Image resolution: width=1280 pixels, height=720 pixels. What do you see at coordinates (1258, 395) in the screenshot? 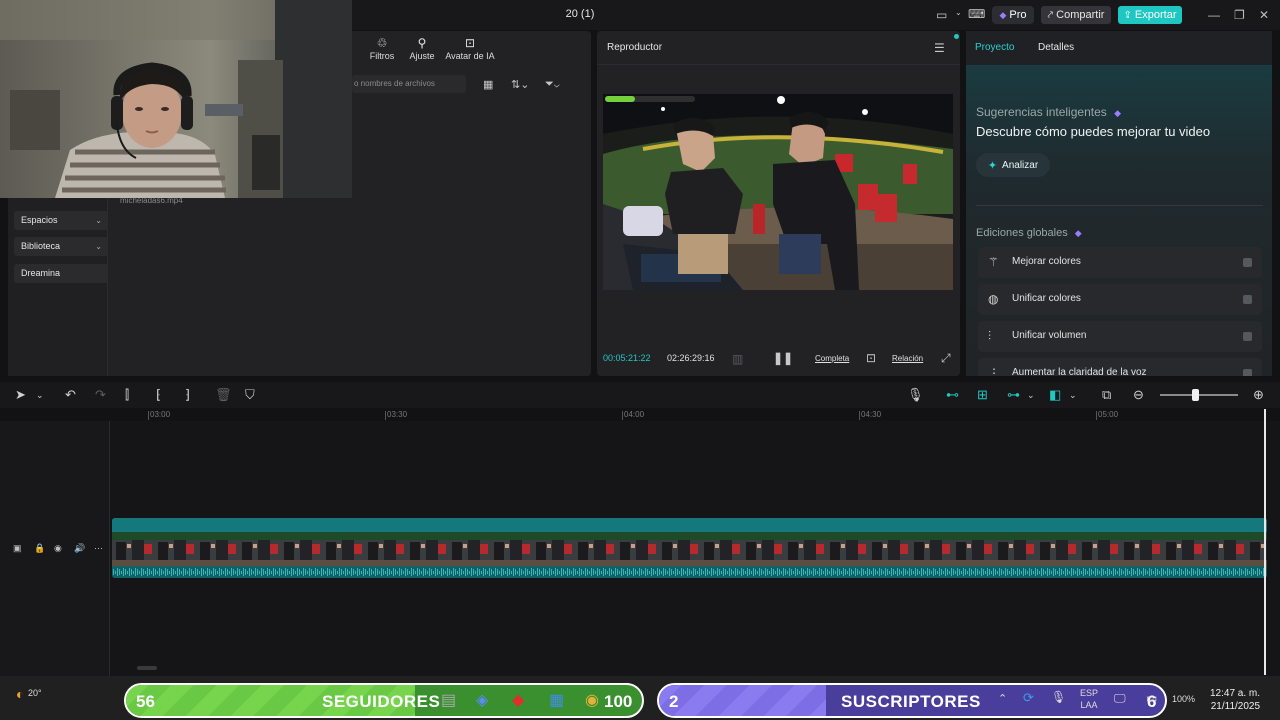
I see `zoom-in-icon: ⊕` at bounding box center [1258, 395].